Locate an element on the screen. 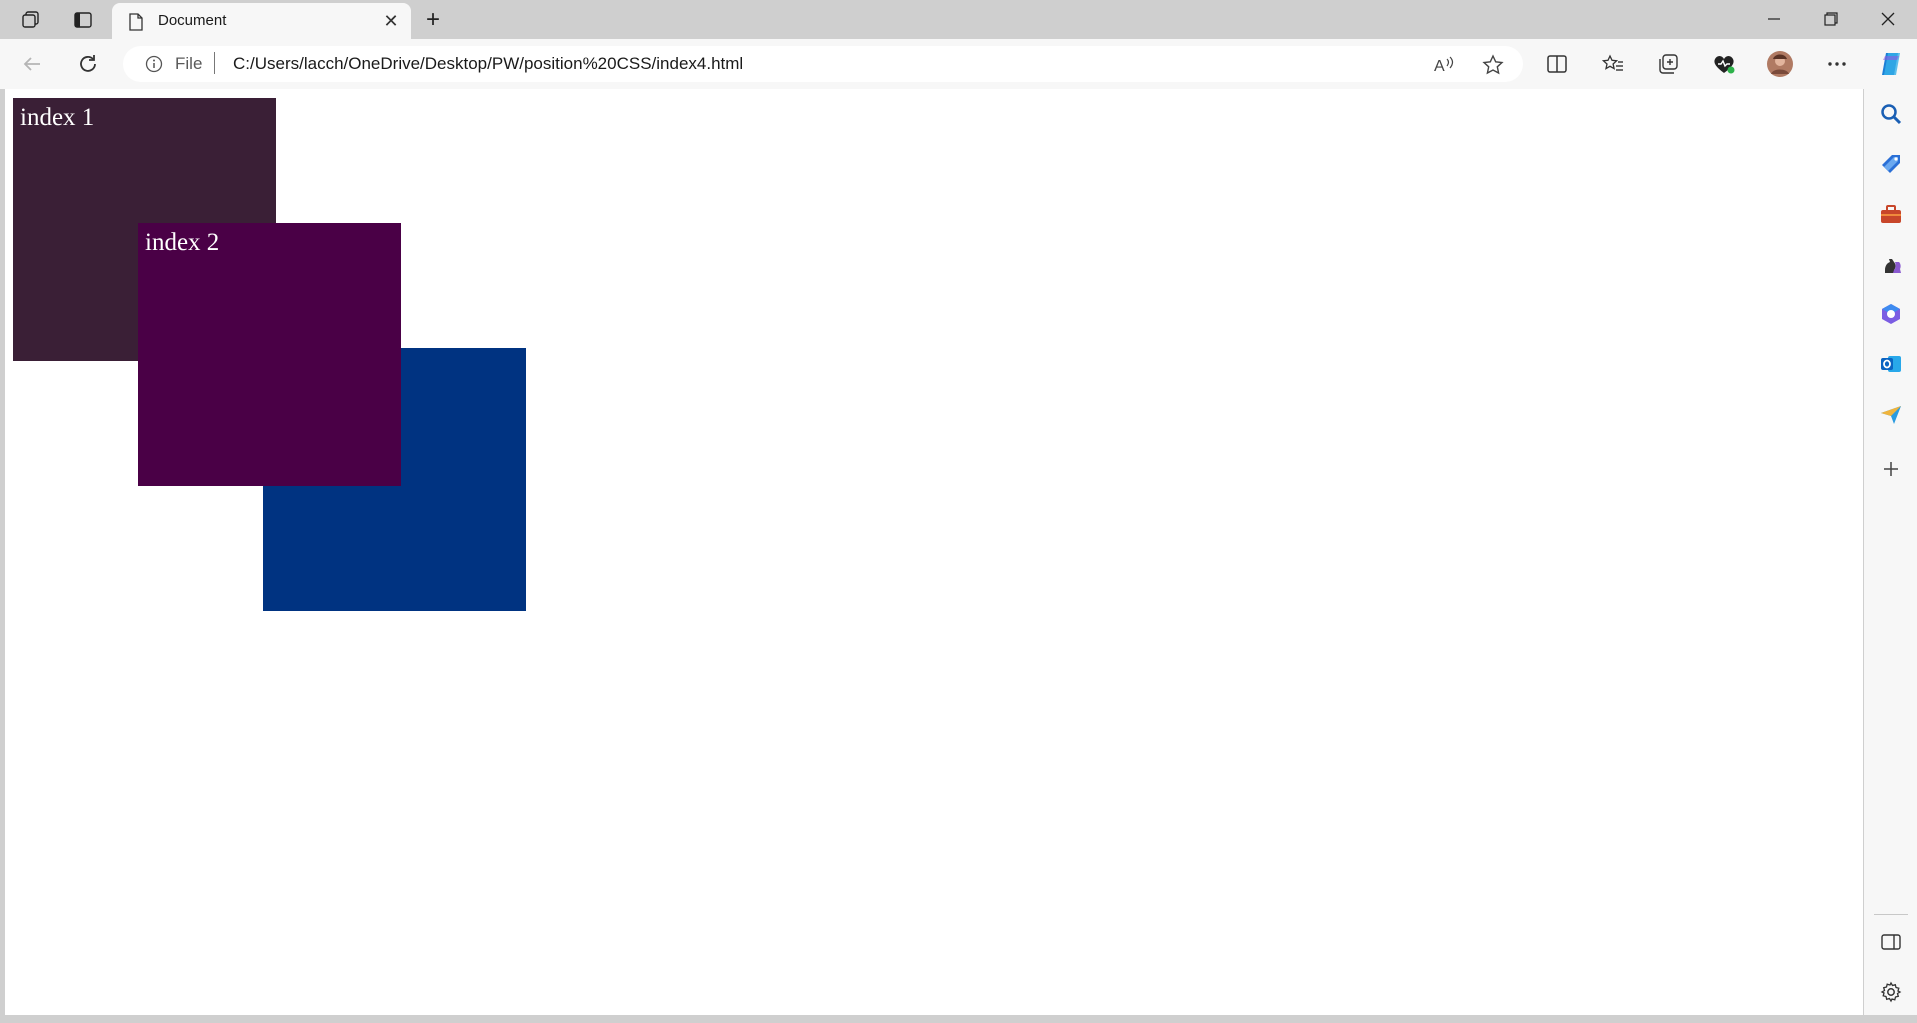 Image resolution: width=1917 pixels, height=1023 pixels. info-icon is located at coordinates (154, 64).